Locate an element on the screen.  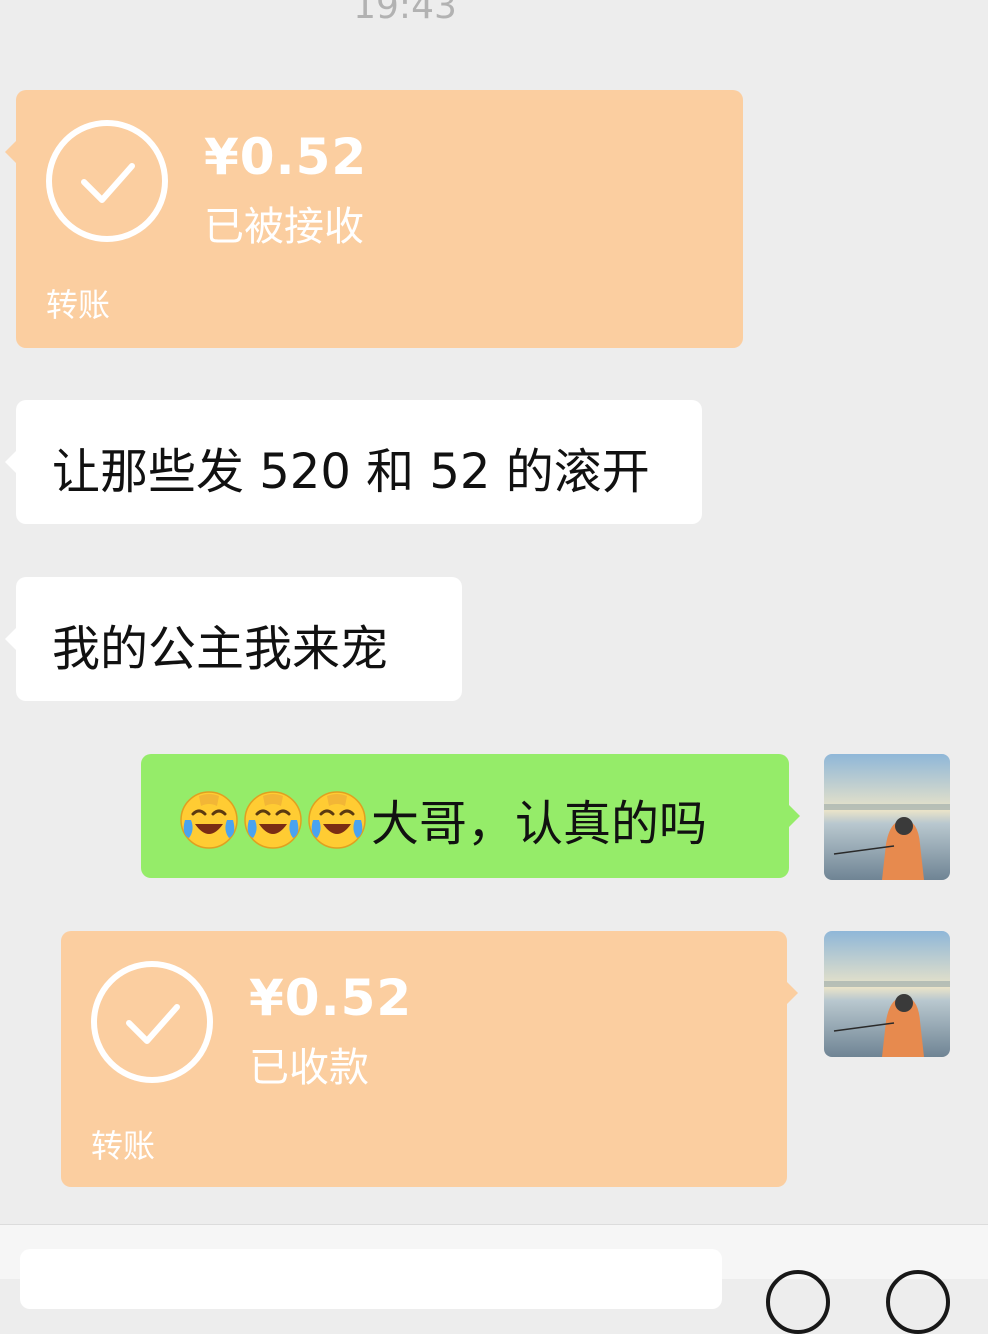
transfer-status: 已被接收 is located at coordinates (284, 227).